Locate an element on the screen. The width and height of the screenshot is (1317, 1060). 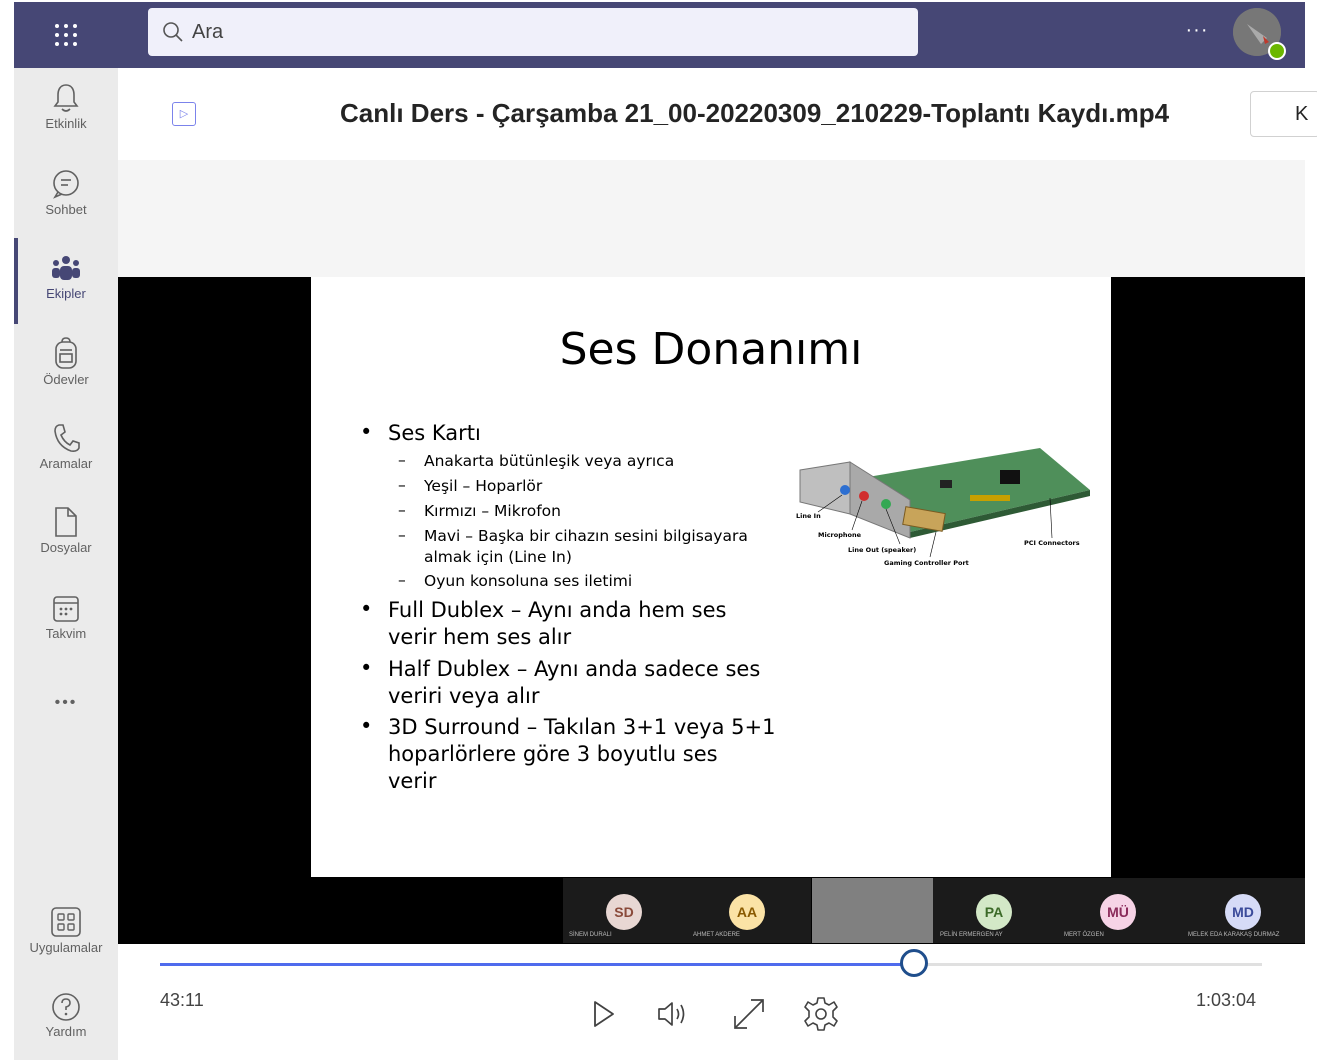
participant-name: SİNEM DURALI is located at coordinates (590, 935).